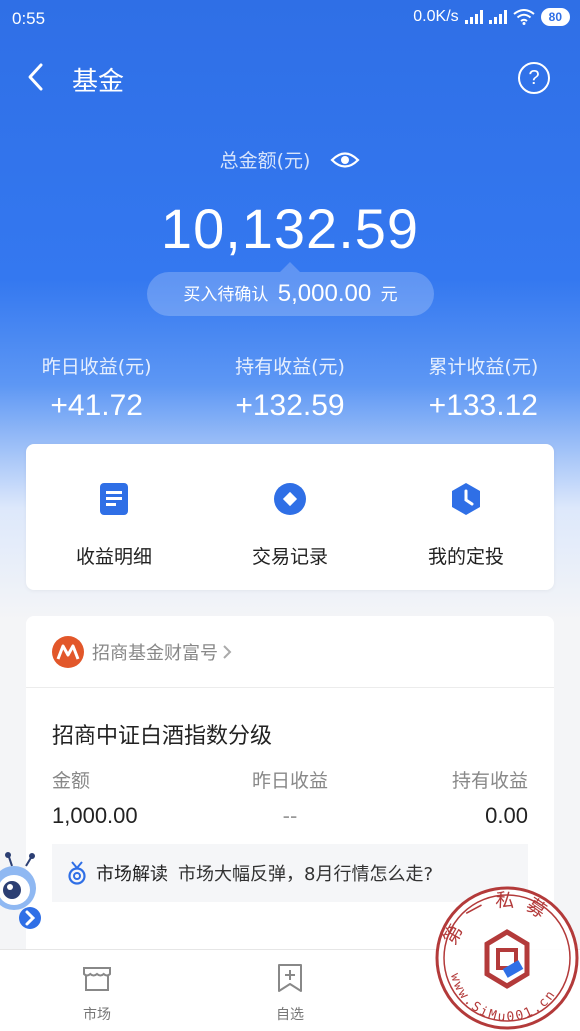  I want to click on stat-label: 累计收益(元), so click(483, 367).